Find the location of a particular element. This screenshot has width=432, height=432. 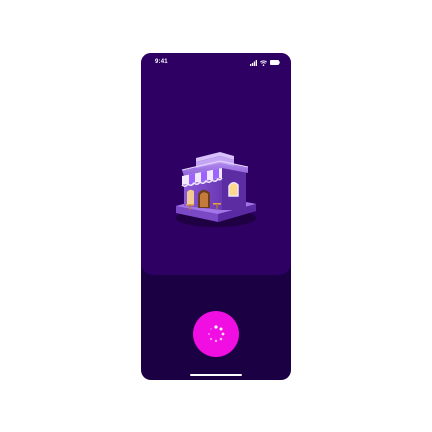

spinner-icon is located at coordinates (216, 334).